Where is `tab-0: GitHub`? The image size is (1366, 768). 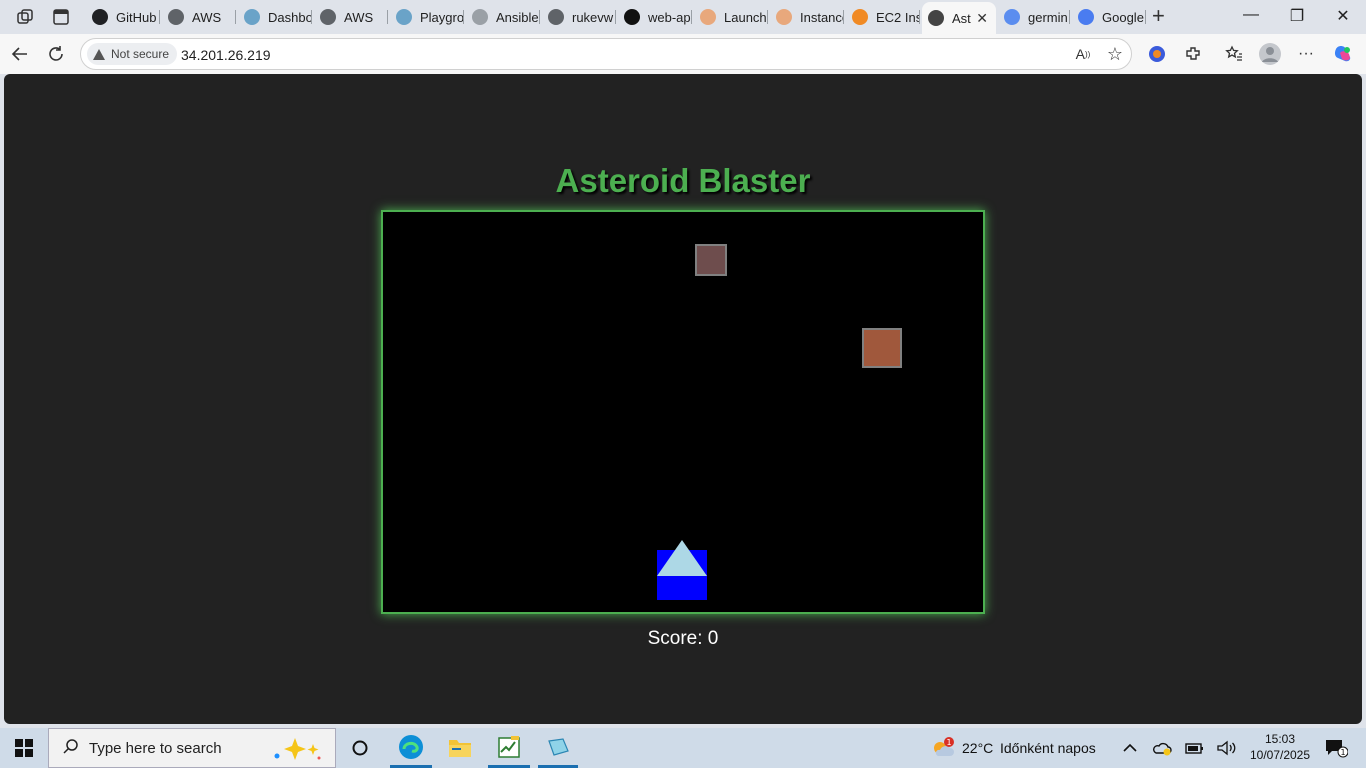
tab-0: GitHub is located at coordinates (123, 17).